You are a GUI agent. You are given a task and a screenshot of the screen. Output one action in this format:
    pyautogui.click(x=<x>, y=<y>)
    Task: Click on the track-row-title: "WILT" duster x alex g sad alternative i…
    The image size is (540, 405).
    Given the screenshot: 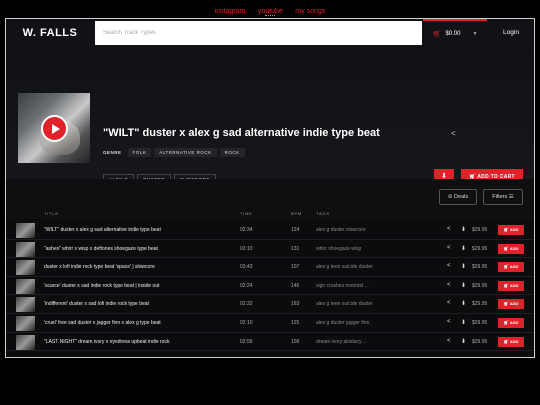 What is the action you would take?
    pyautogui.click(x=102, y=230)
    